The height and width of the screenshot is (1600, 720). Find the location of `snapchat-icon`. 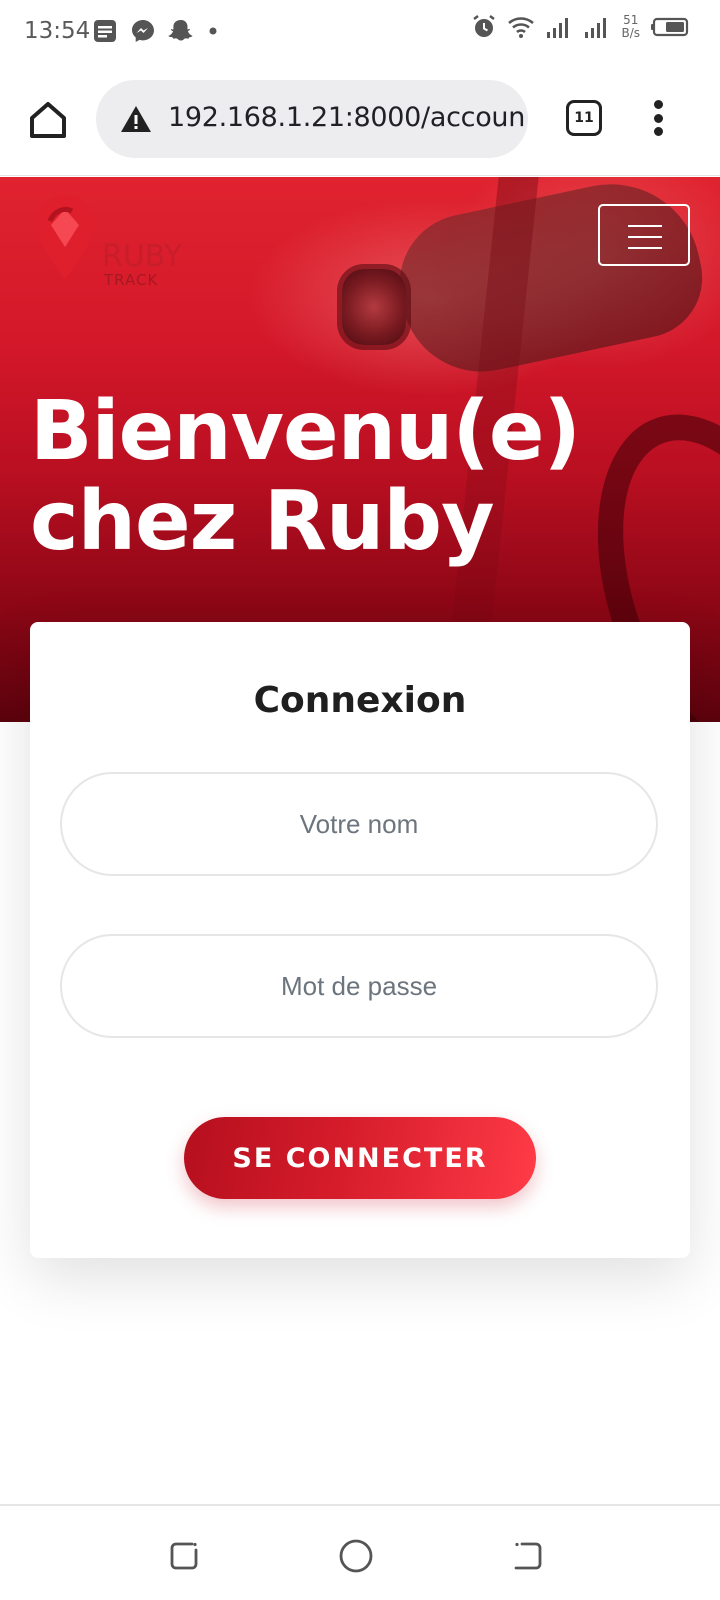

snapchat-icon is located at coordinates (180, 30).